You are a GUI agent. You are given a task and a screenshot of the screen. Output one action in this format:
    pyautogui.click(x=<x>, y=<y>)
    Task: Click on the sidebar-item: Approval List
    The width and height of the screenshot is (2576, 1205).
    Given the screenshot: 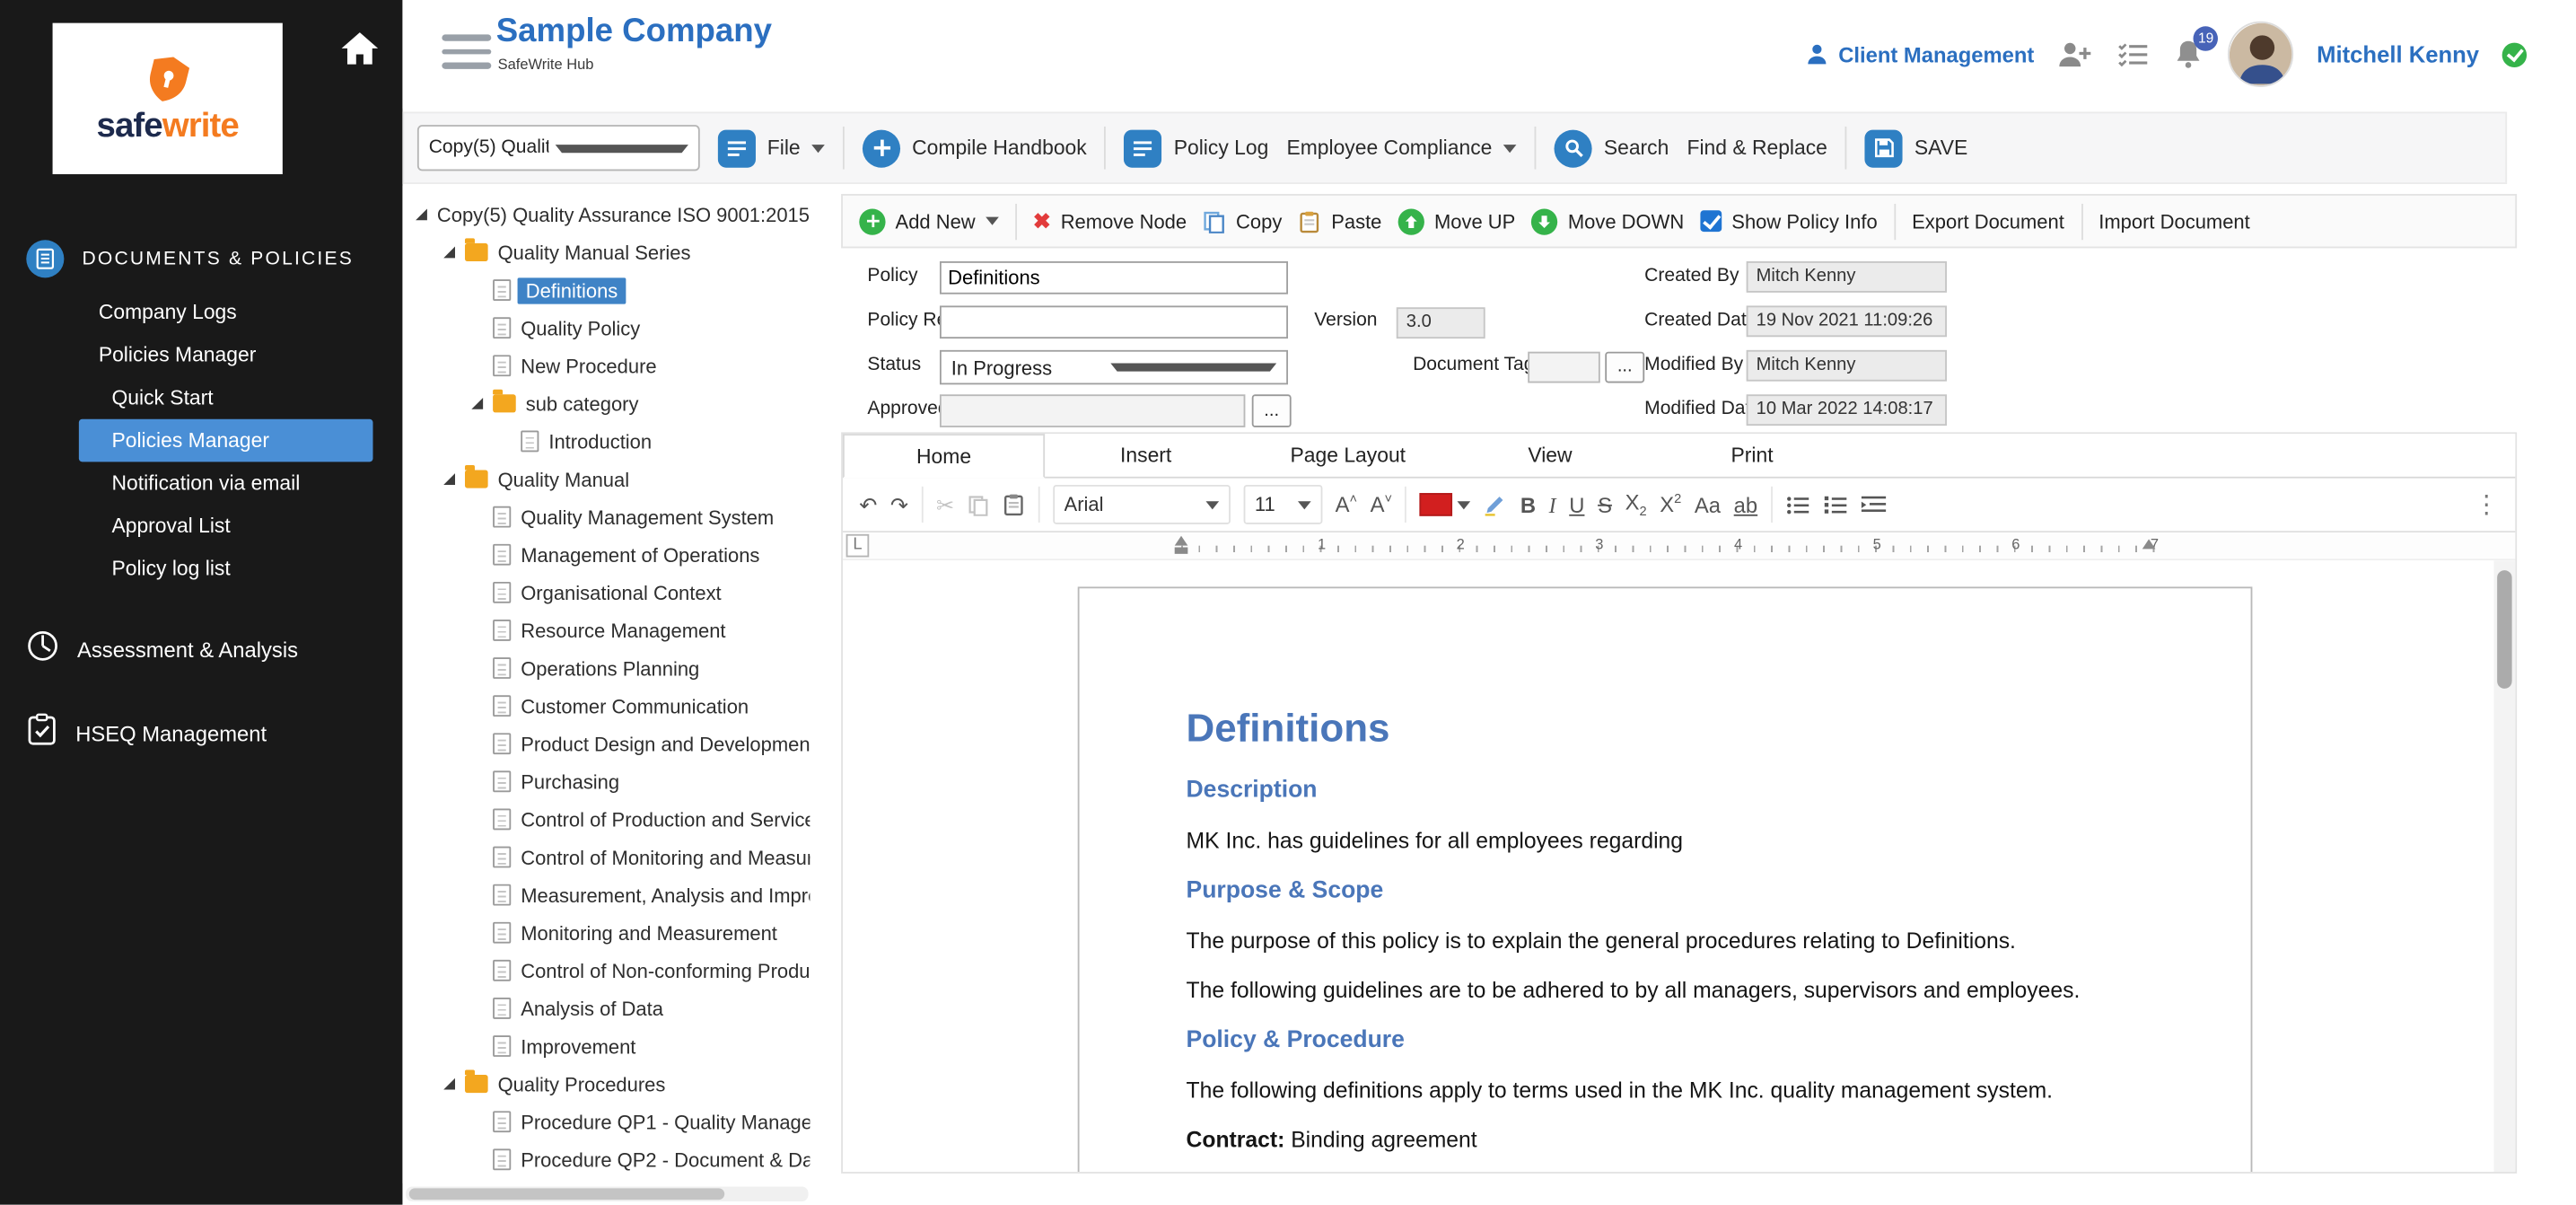 What is the action you would take?
    pyautogui.click(x=201, y=526)
    